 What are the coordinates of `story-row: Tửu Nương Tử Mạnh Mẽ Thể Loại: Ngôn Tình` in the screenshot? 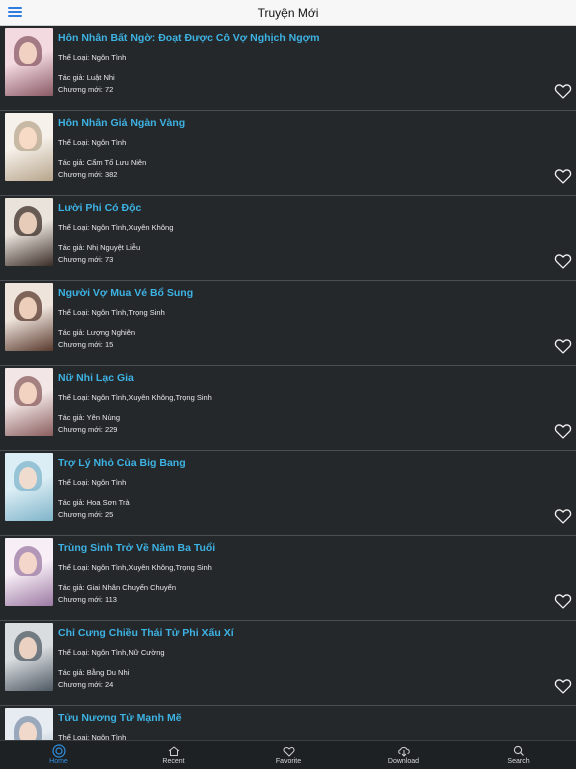 It's located at (288, 723).